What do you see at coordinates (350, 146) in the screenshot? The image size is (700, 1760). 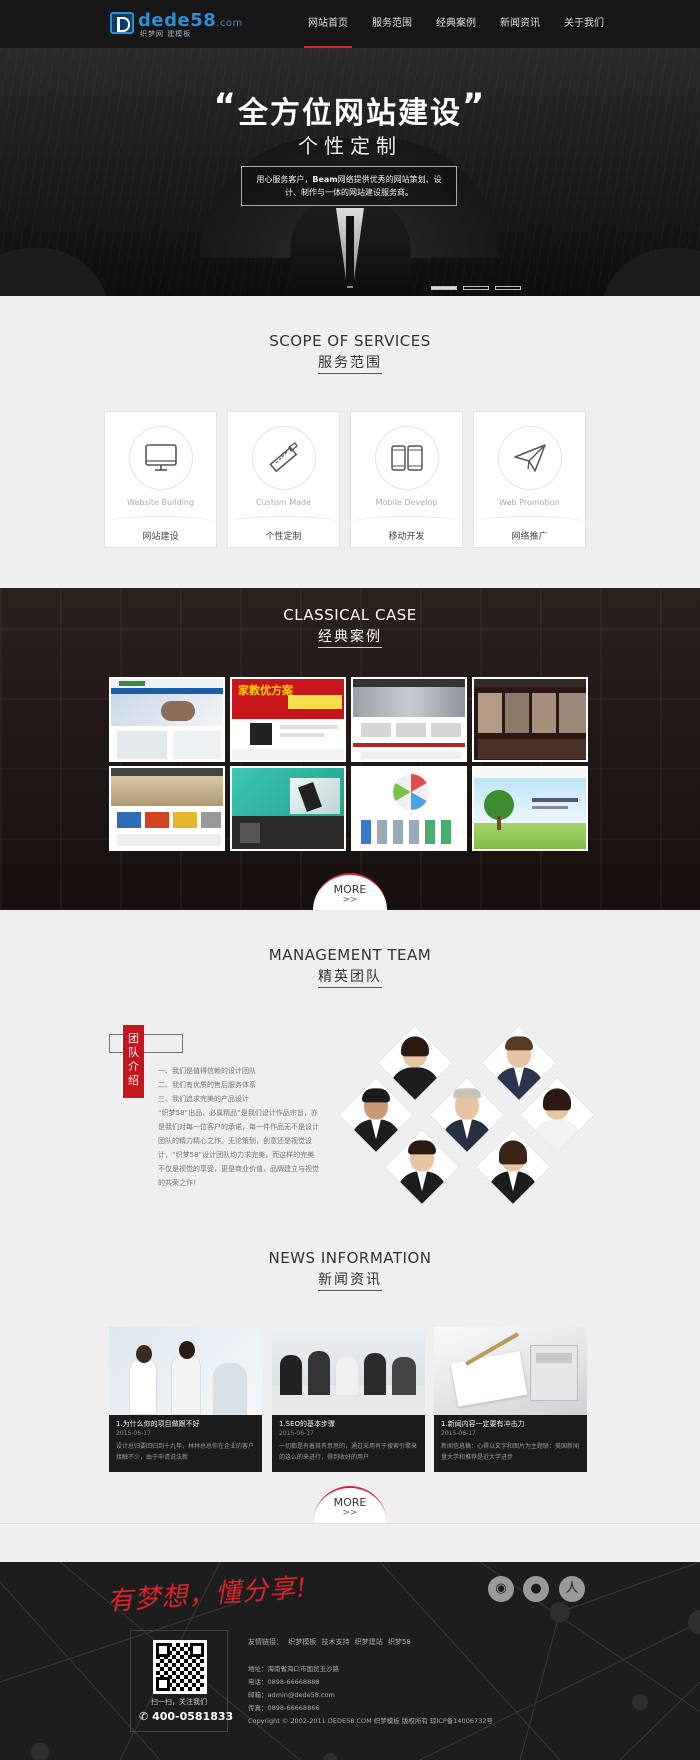 I see `hero-subtitle: 个性定制` at bounding box center [350, 146].